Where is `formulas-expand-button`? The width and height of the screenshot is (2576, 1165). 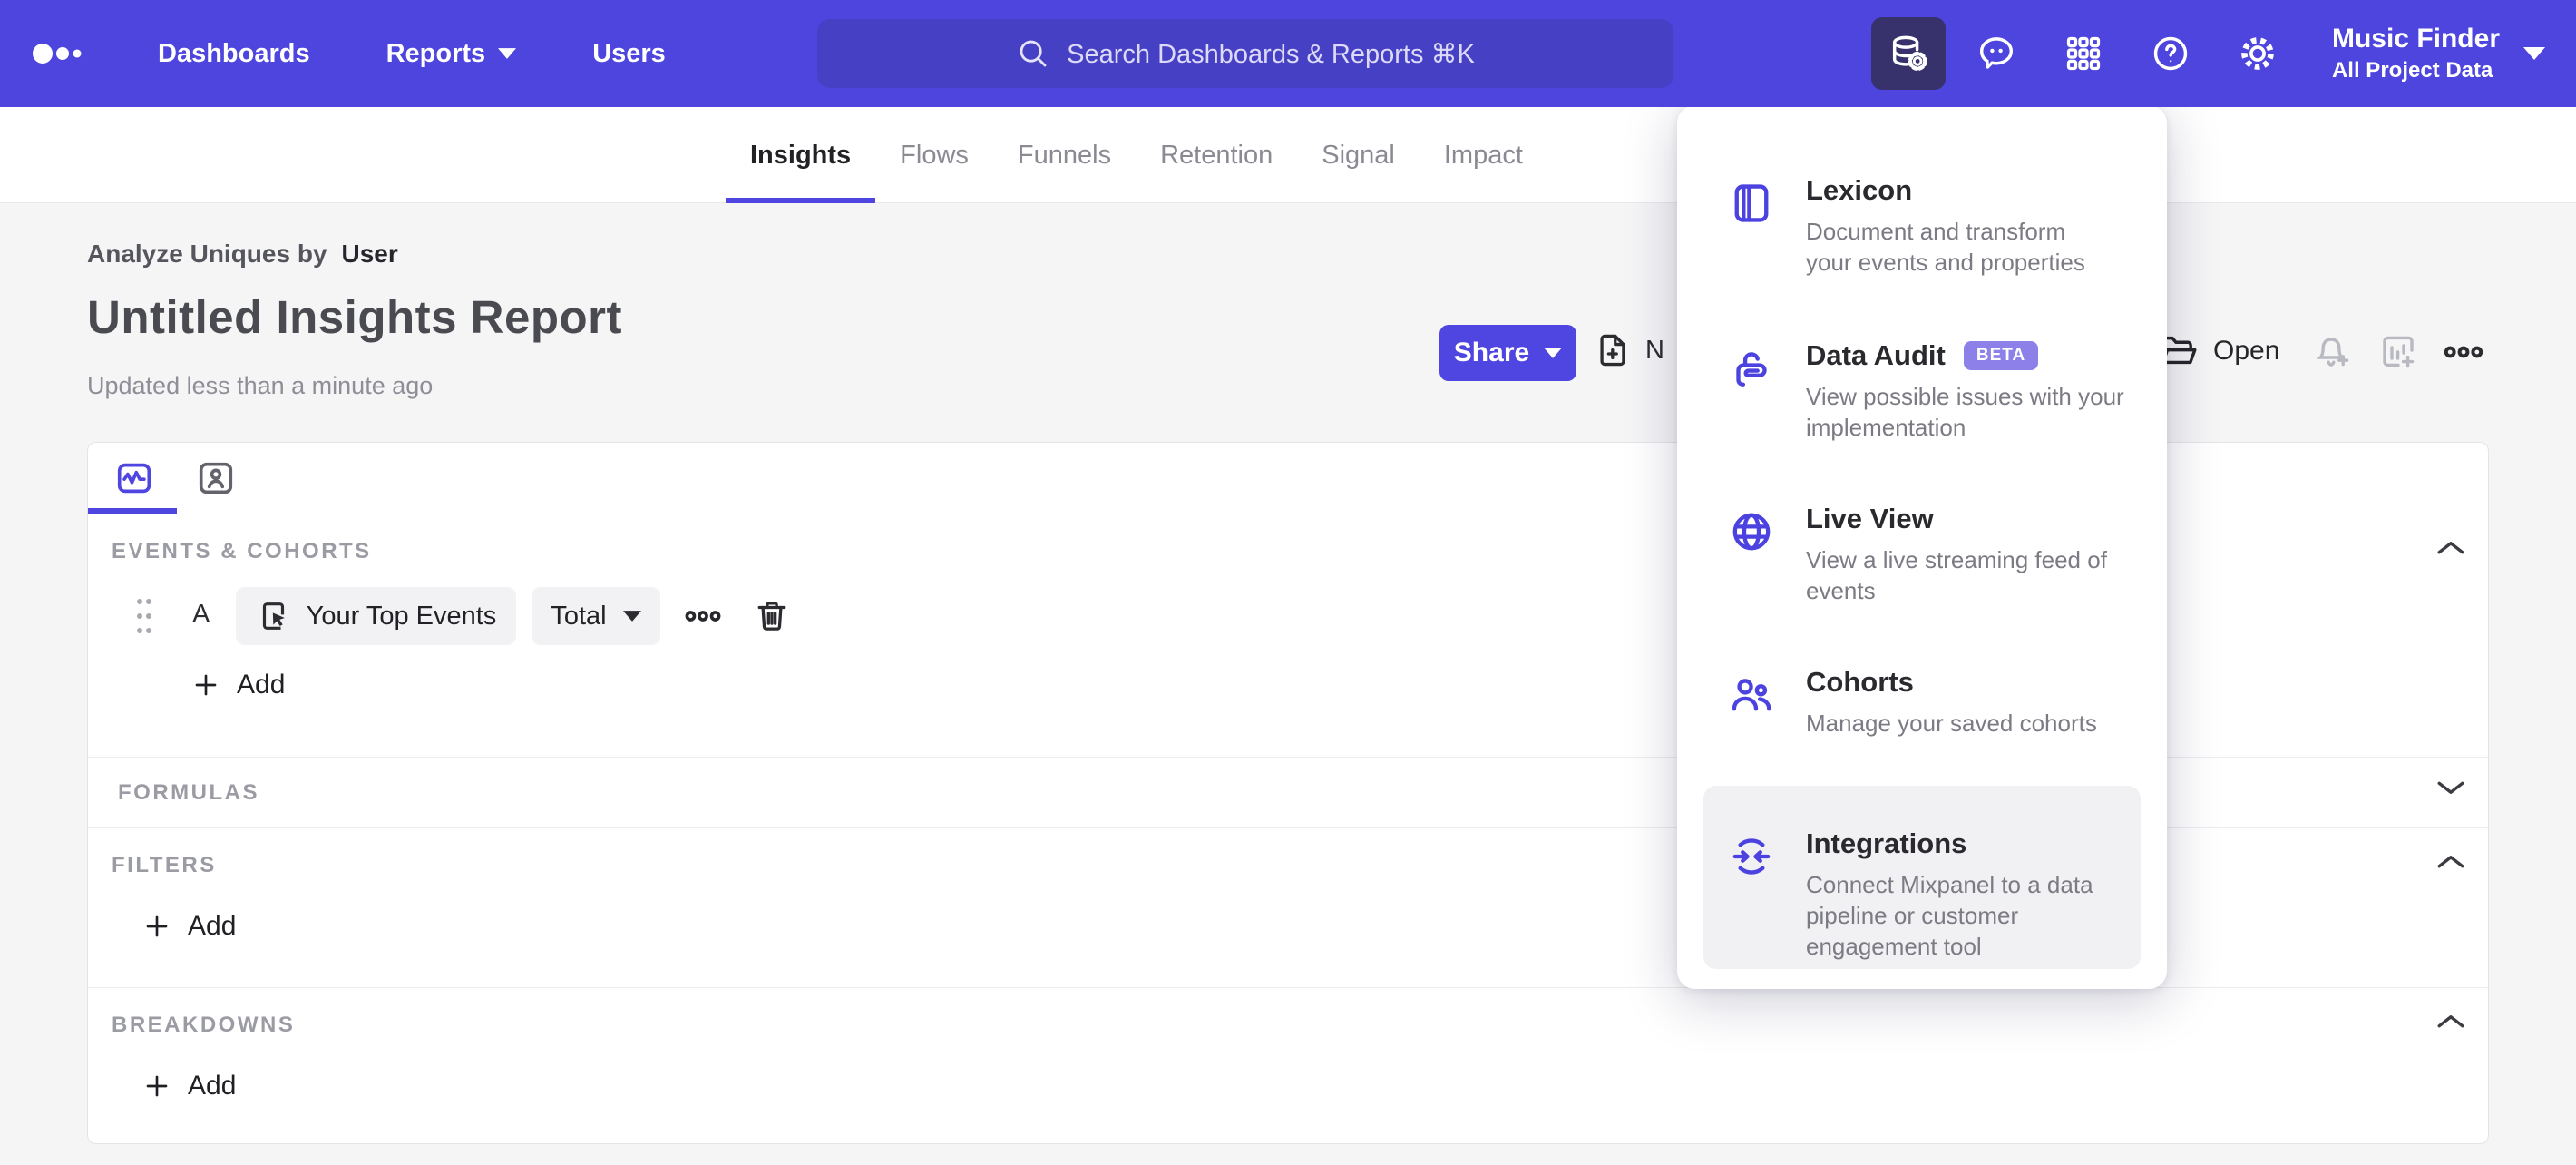
formulas-expand-button is located at coordinates (2450, 788).